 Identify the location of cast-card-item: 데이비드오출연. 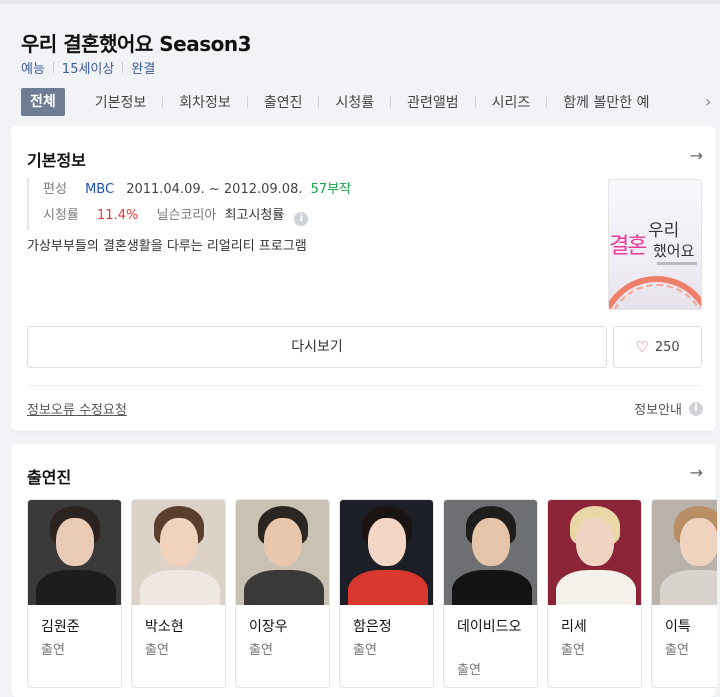
(490, 593).